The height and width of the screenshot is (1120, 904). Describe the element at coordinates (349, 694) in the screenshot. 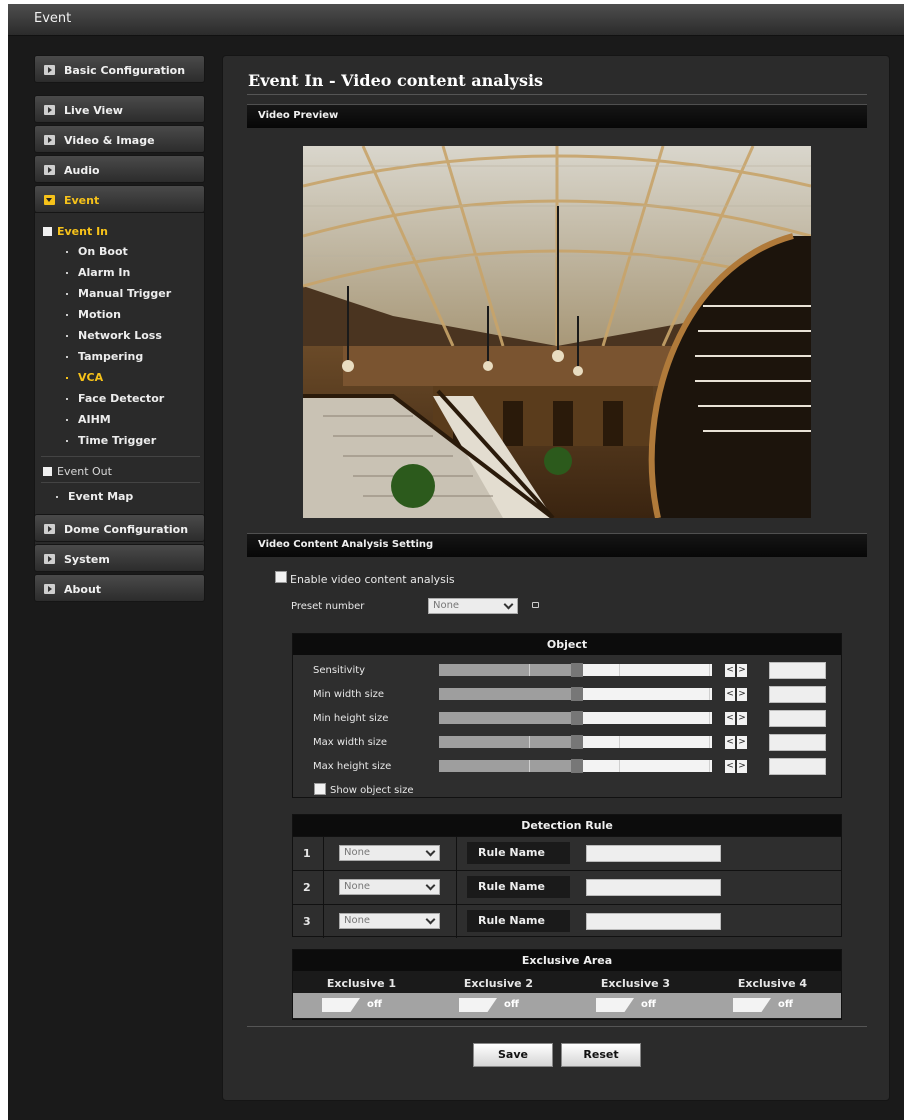

I see `min-width-label: Min width size` at that location.